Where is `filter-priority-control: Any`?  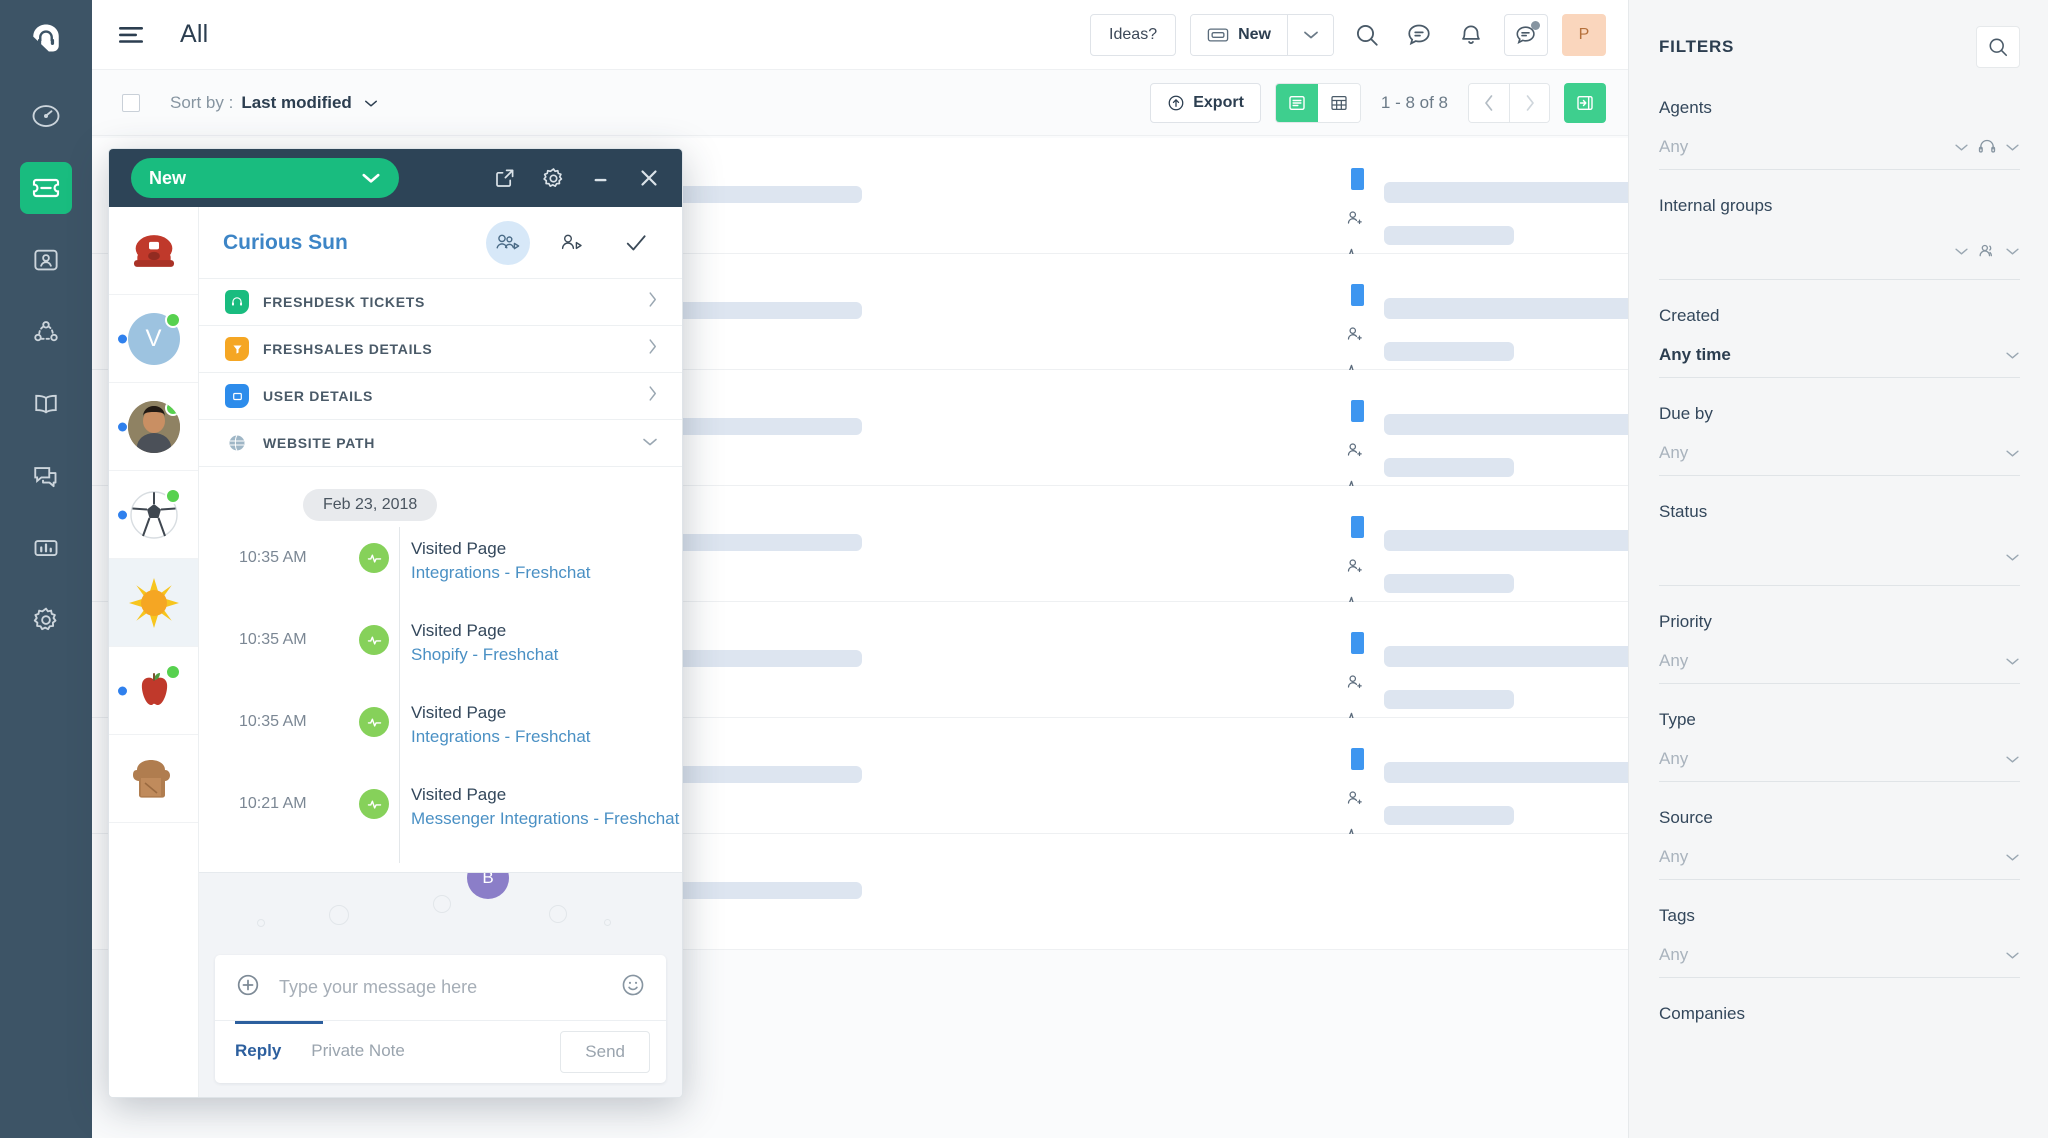 filter-priority-control: Any is located at coordinates (1839, 667).